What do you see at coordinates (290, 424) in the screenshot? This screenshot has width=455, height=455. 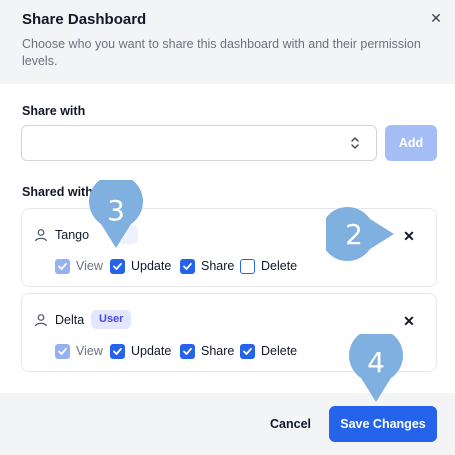 I see `cancel-button: Cancel` at bounding box center [290, 424].